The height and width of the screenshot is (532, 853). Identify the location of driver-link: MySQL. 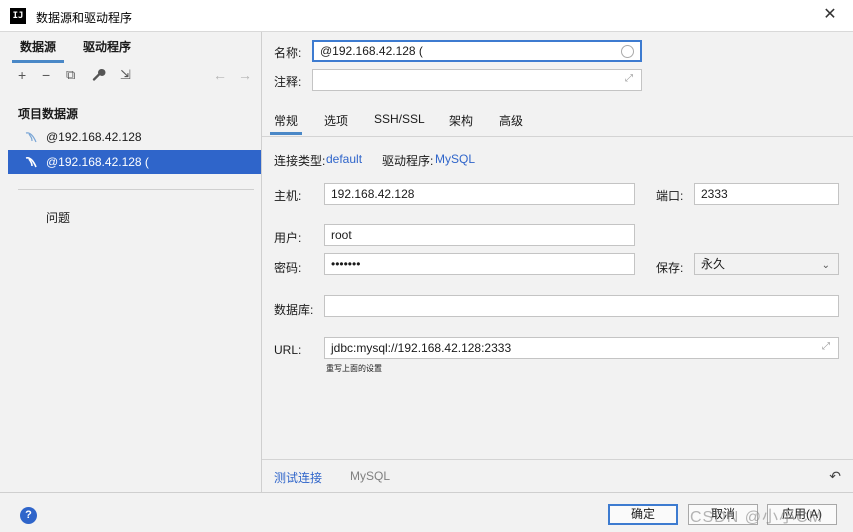
(455, 159).